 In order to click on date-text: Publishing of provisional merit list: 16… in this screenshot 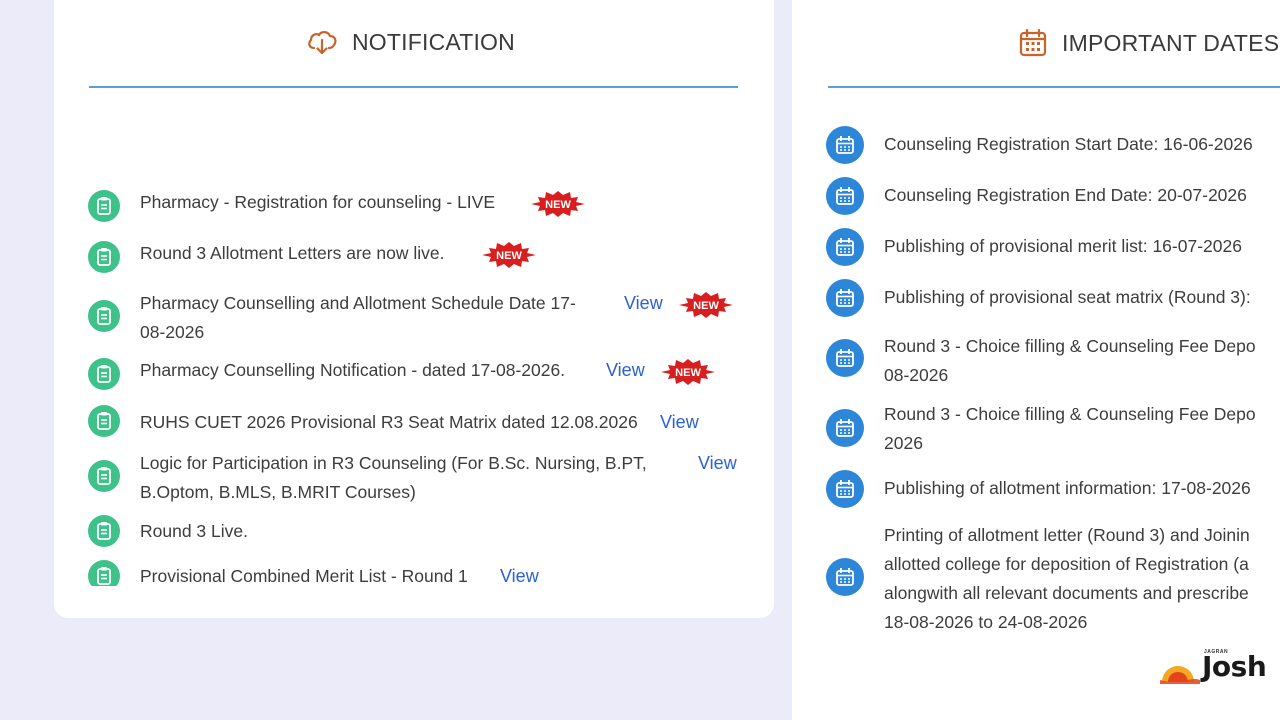, I will do `click(1063, 246)`.